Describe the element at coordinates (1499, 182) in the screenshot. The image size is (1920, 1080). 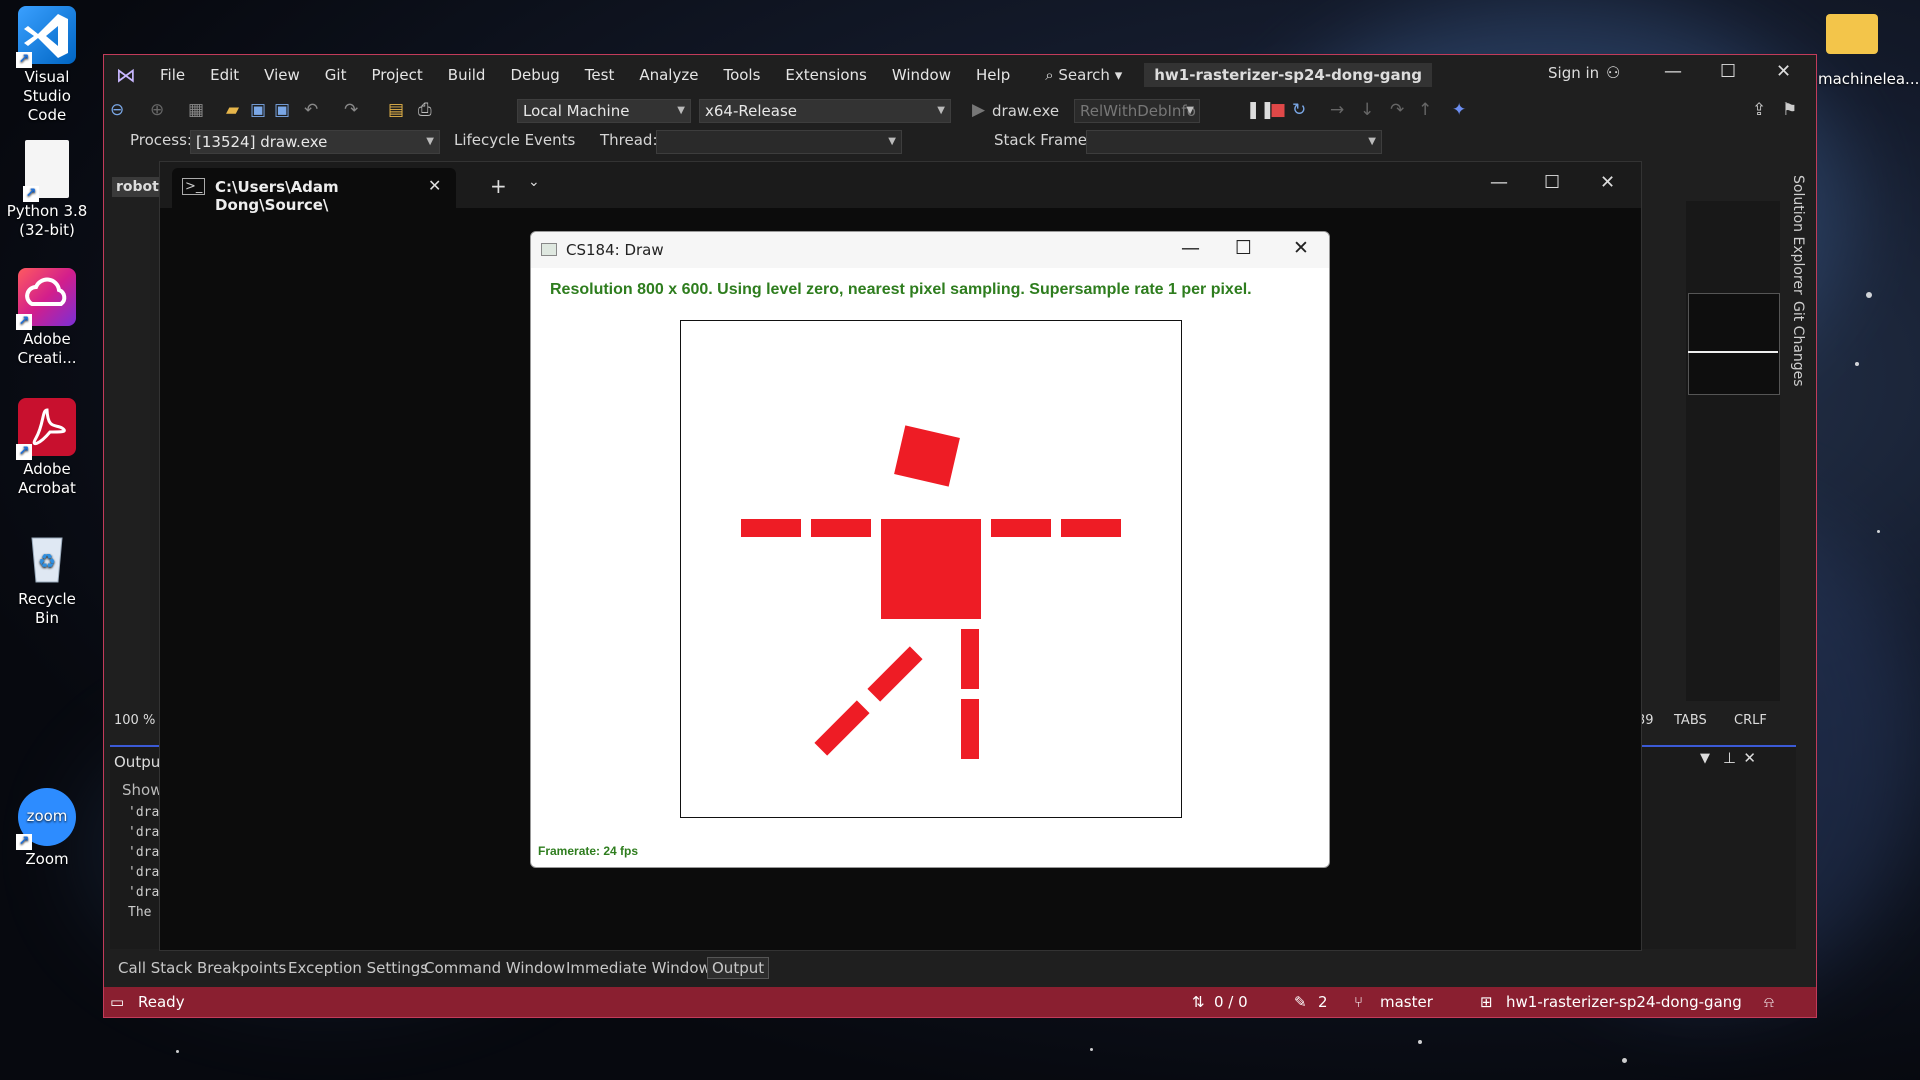
I see `terminal-minimize-button: —` at that location.